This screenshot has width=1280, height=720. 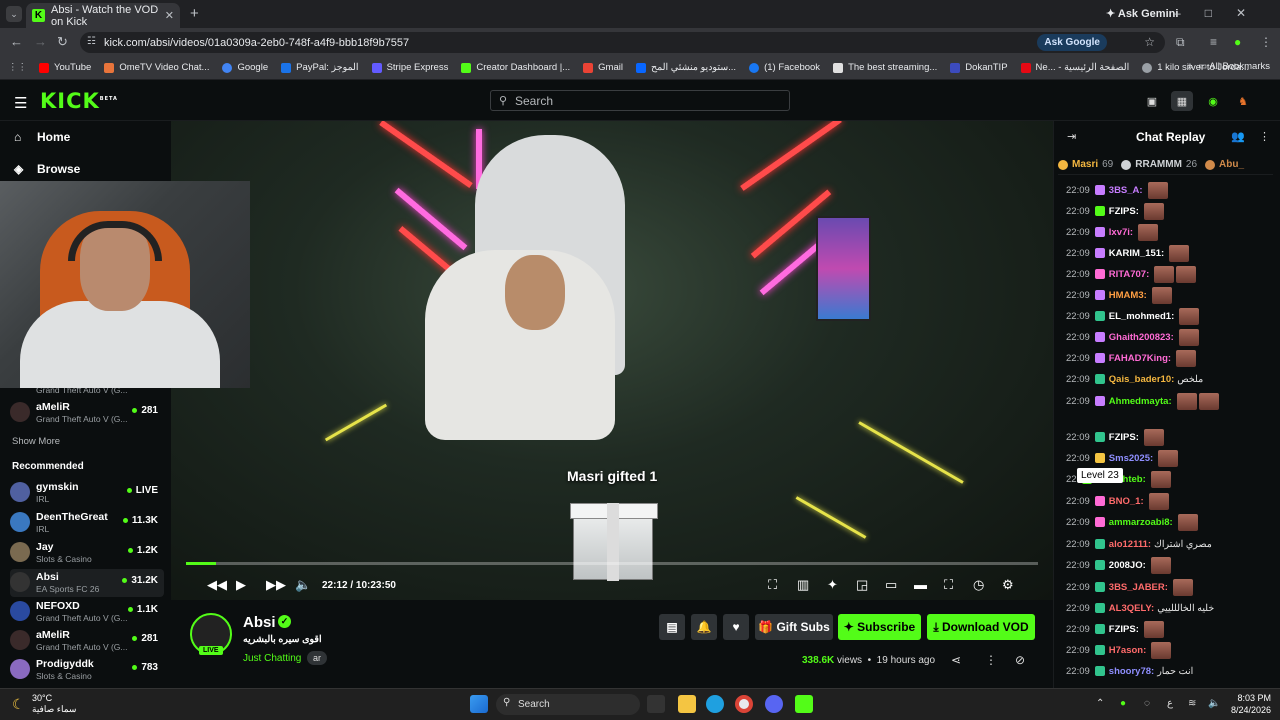 I want to click on bookmark-item: DokanTIP, so click(x=979, y=67).